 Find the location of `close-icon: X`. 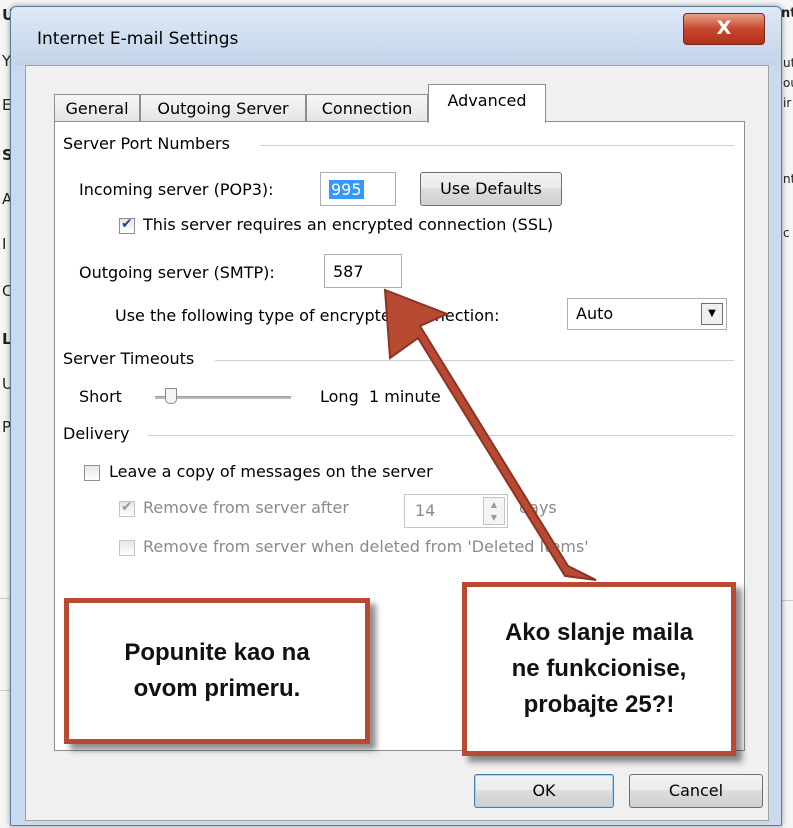

close-icon: X is located at coordinates (724, 28).